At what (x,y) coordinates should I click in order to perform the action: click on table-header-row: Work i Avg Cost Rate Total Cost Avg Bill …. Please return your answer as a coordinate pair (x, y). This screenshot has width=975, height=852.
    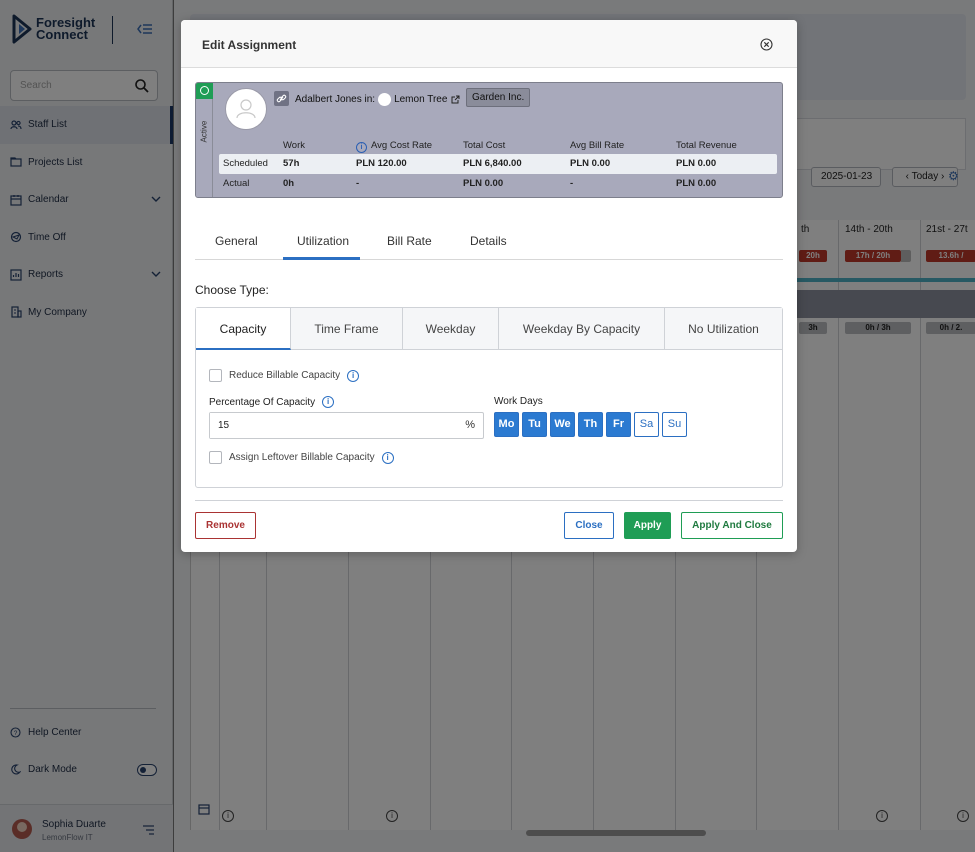
    Looking at the image, I should click on (498, 146).